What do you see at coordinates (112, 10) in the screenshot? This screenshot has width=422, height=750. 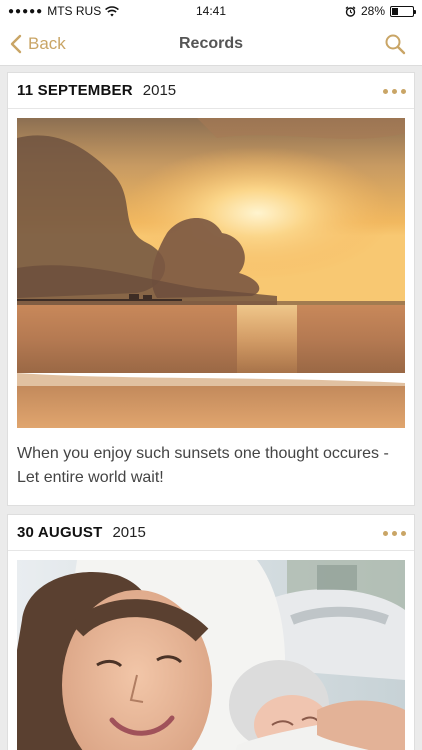 I see `wifi-icon` at bounding box center [112, 10].